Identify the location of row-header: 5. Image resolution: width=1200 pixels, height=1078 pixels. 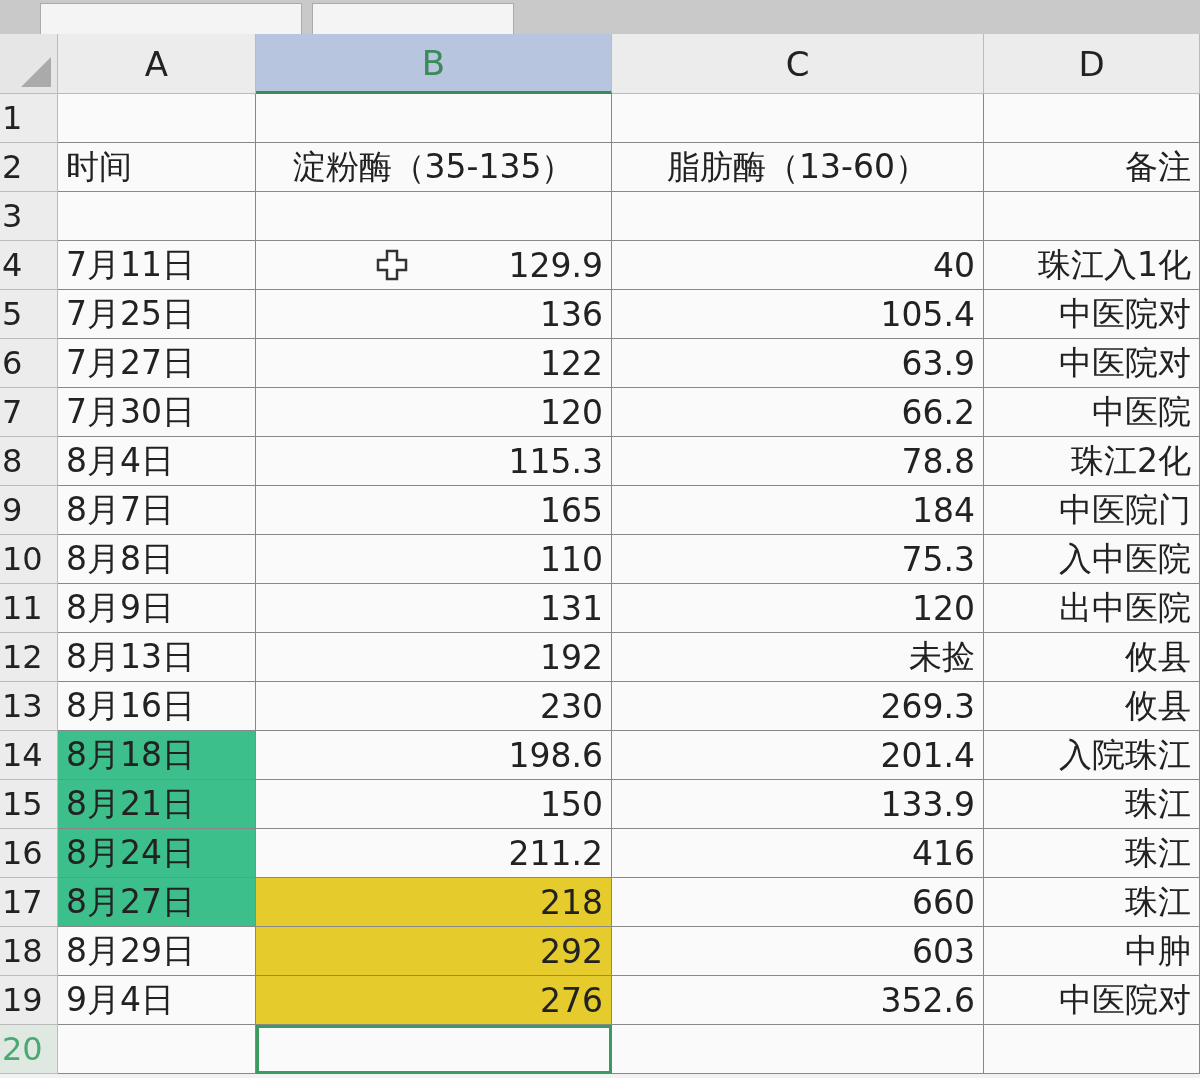
(29, 314).